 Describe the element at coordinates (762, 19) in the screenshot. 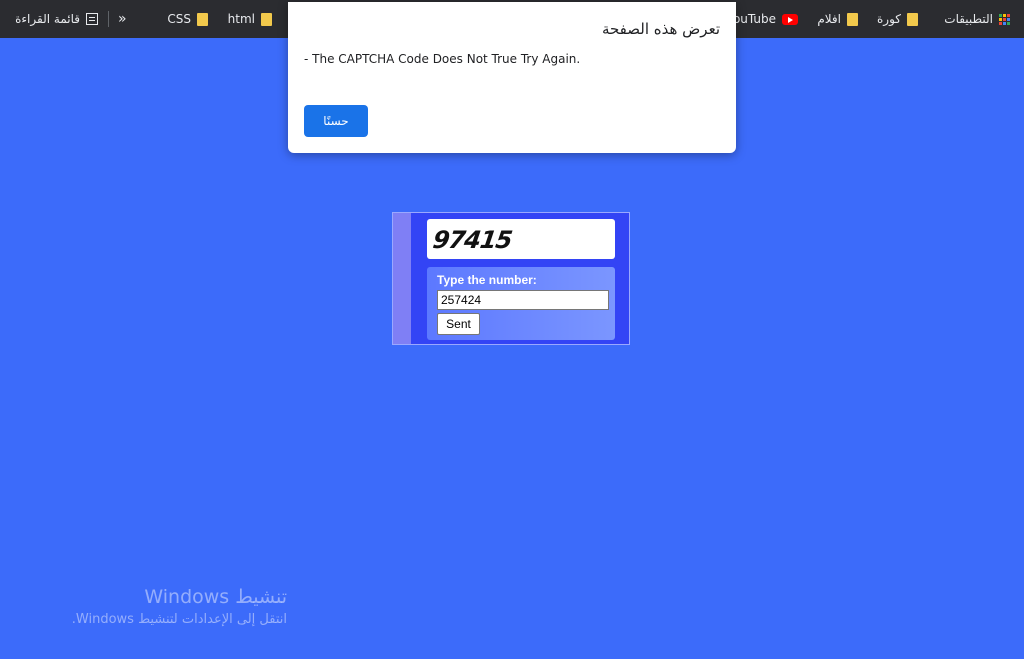

I see `bookmark-youtube: YouTube` at that location.